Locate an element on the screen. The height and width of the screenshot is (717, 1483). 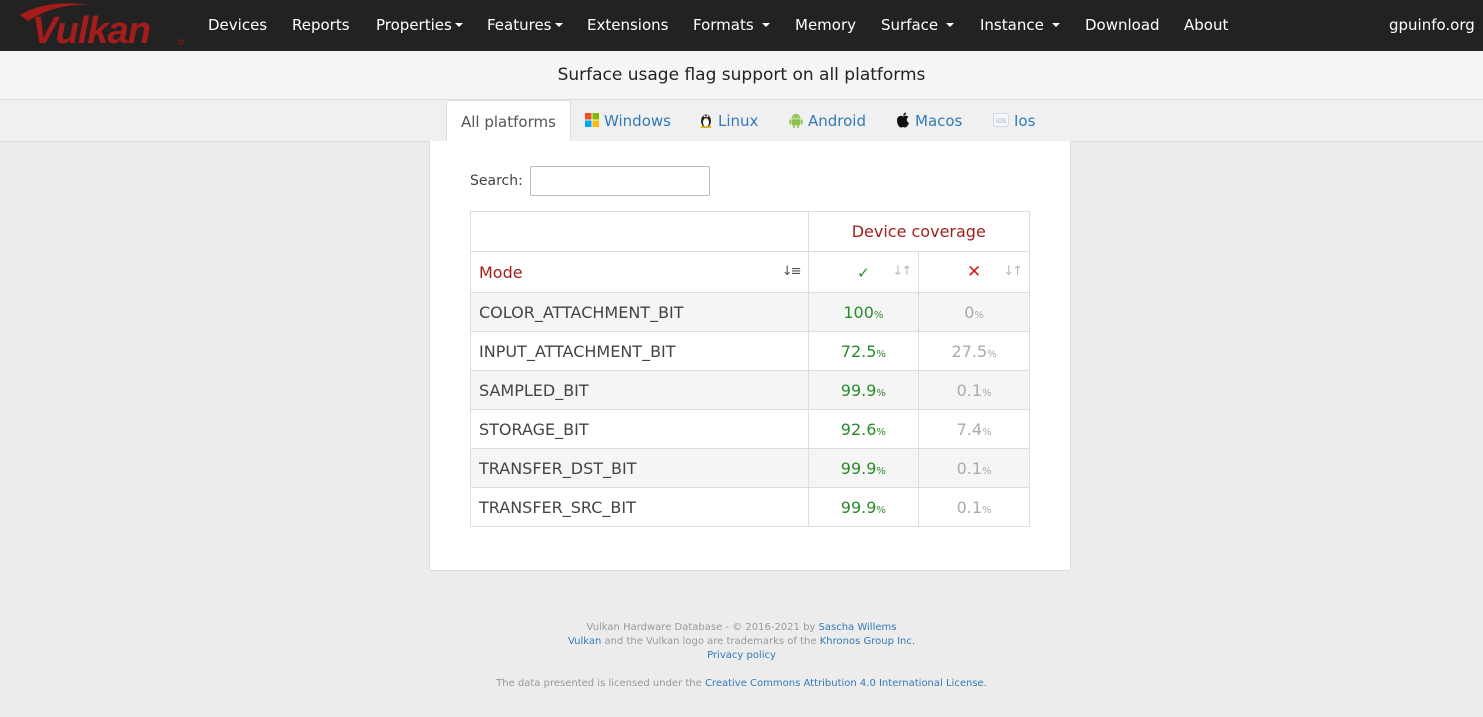
tab-linux: Linux is located at coordinates (728, 121).